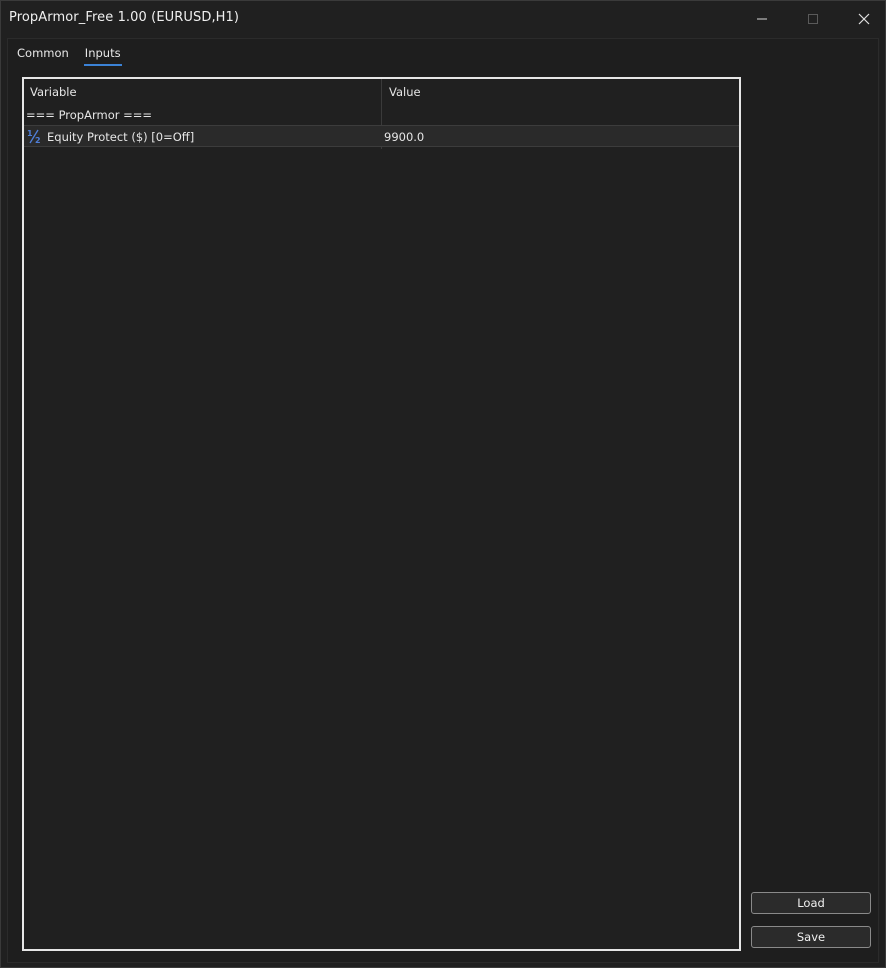 Image resolution: width=886 pixels, height=968 pixels. Describe the element at coordinates (38, 140) in the screenshot. I see `svg-text: 2` at that location.